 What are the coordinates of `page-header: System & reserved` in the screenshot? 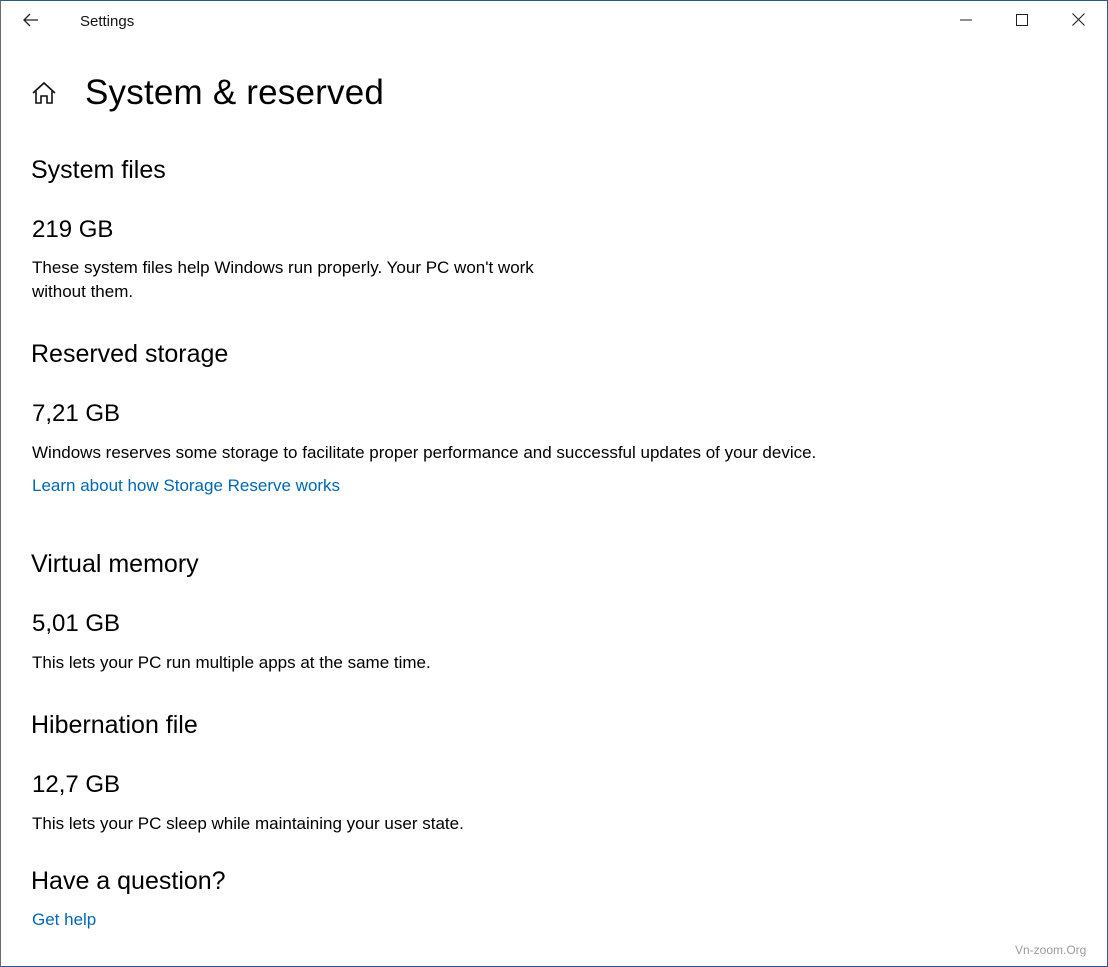 It's located at (207, 93).